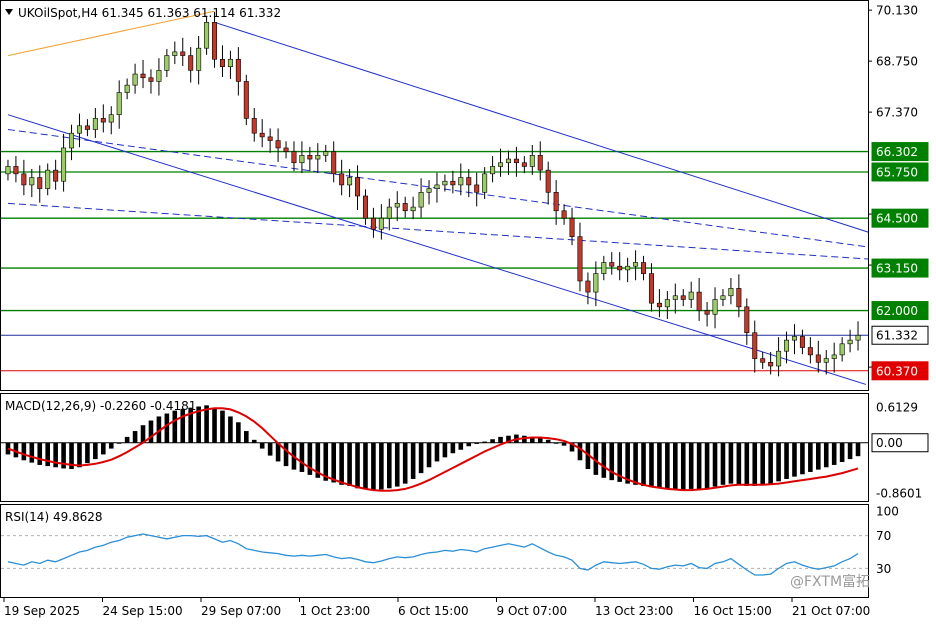  What do you see at coordinates (335, 611) in the screenshot?
I see `x-tick-label: 1 Oct 23:00` at bounding box center [335, 611].